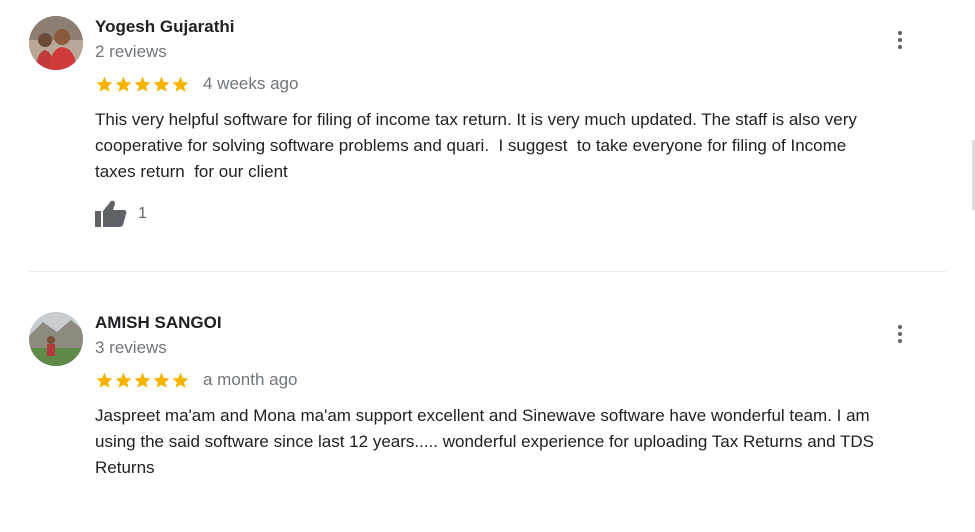 The image size is (975, 532). Describe the element at coordinates (251, 83) in the screenshot. I see `review-date: 4 weeks ago` at that location.